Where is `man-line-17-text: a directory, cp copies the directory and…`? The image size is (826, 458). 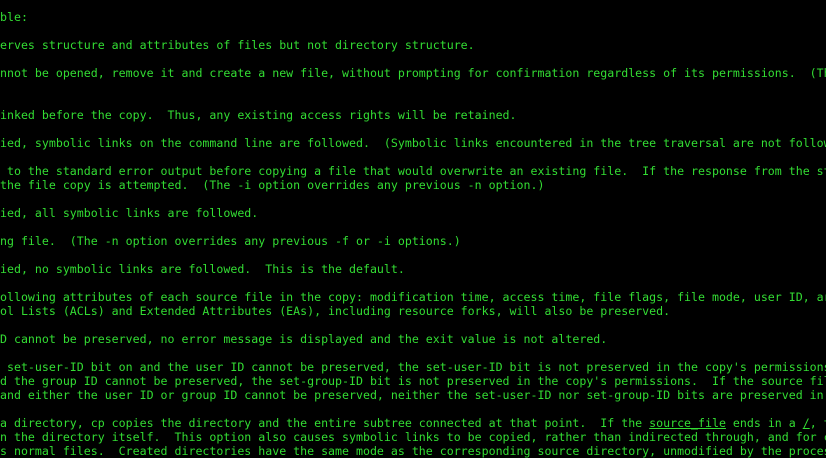
man-line-17-text: a directory, cp copies the directory and… is located at coordinates (325, 423).